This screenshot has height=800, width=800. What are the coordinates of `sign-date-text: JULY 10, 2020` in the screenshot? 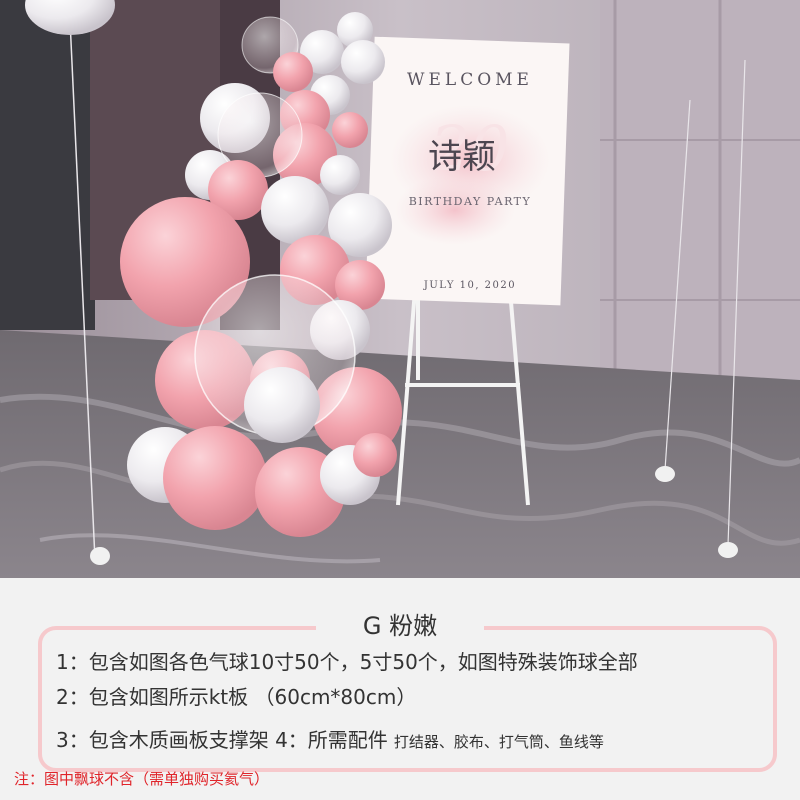 It's located at (469, 285).